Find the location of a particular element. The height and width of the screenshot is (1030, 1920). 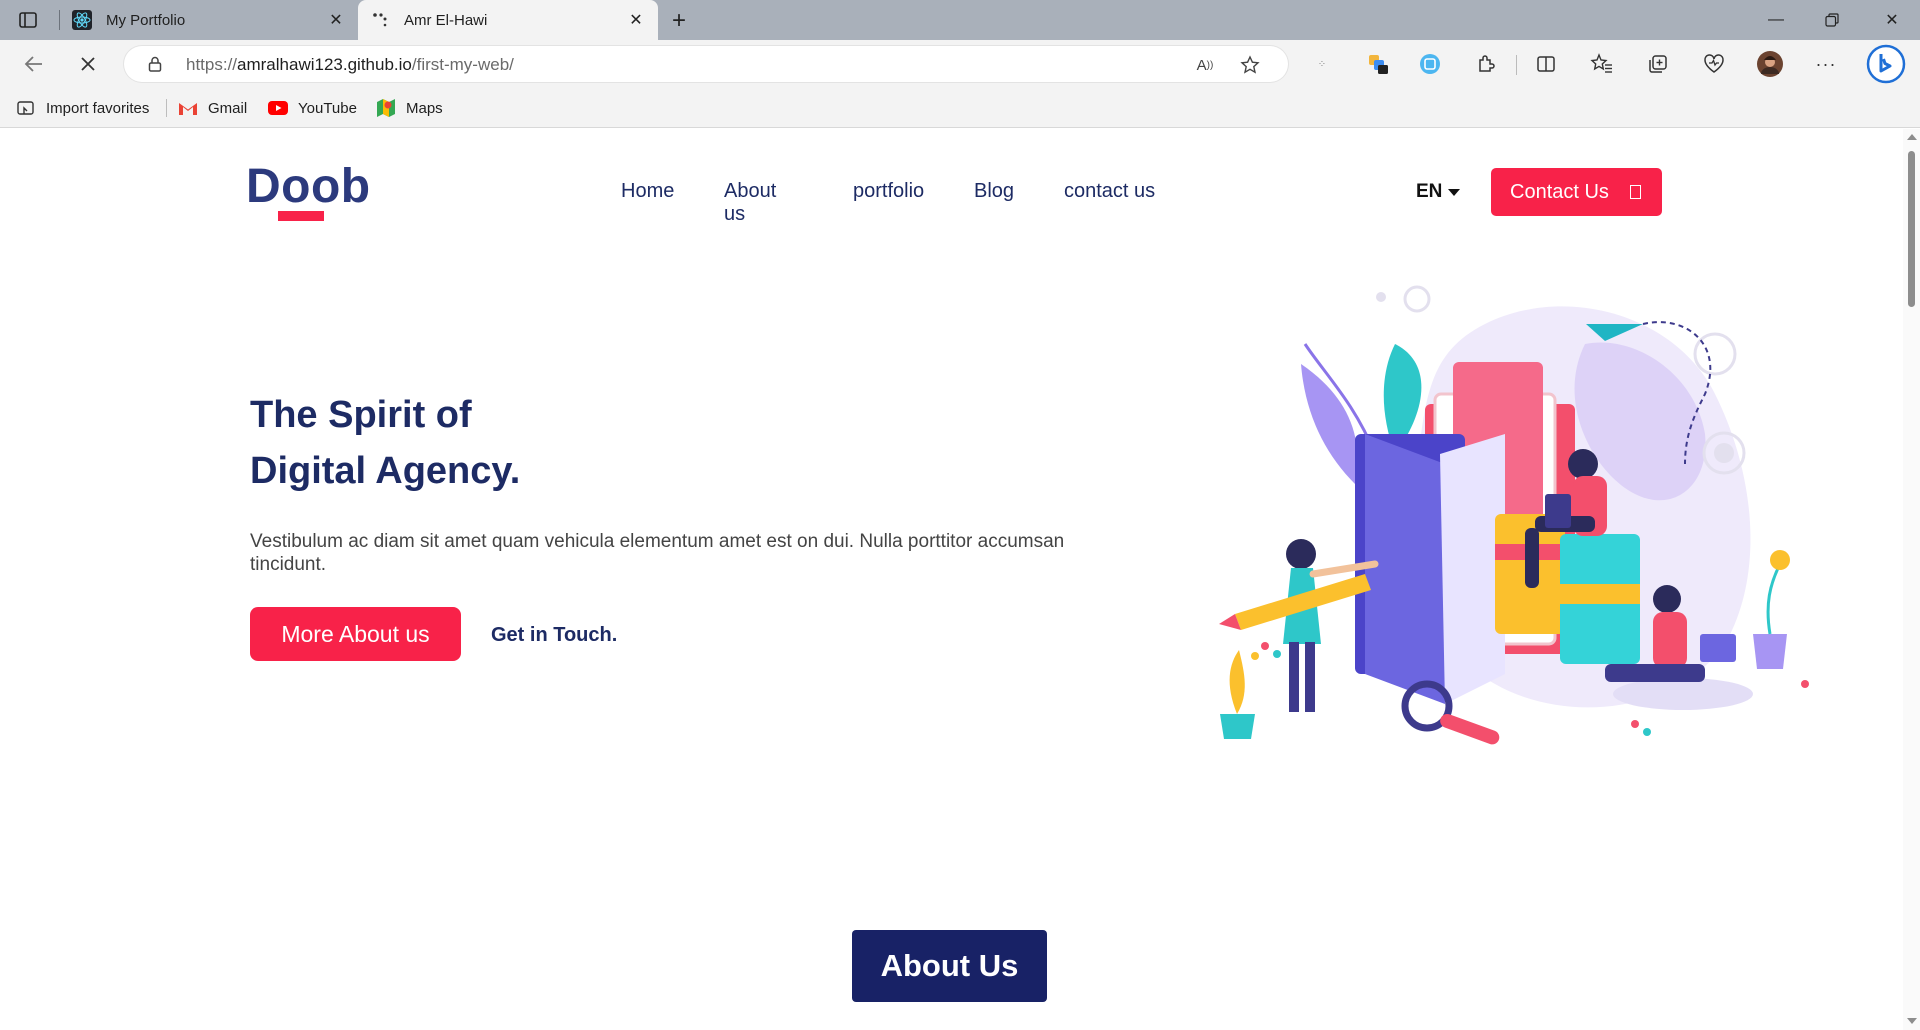

tab-bar: My Portfolio ✕ Amr El-Hawi ✕ + — ✕ is located at coordinates (960, 20).